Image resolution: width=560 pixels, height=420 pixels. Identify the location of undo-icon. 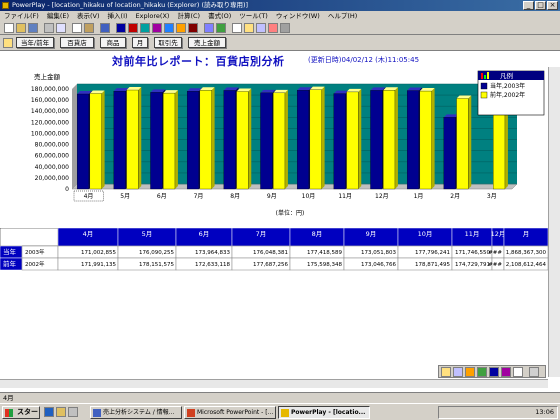
(105, 28).